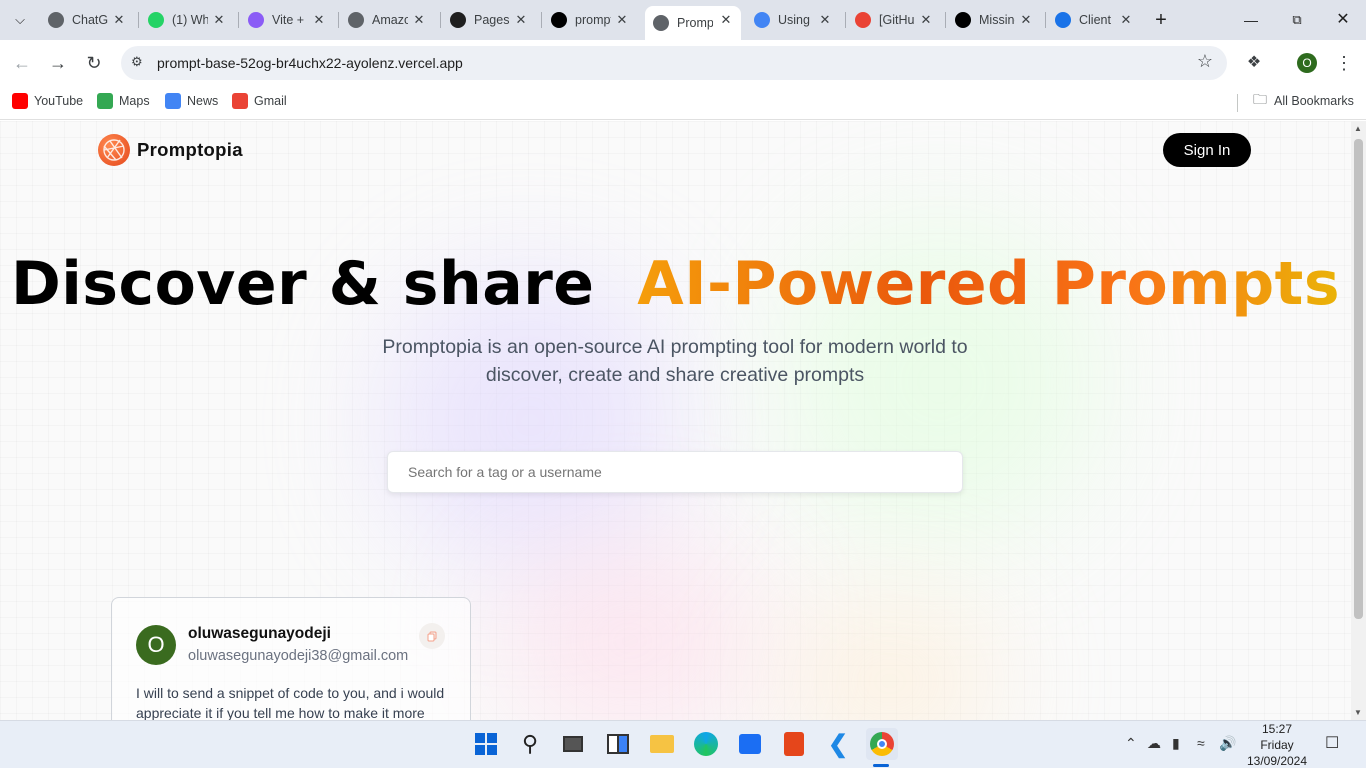 This screenshot has height=769, width=1366. What do you see at coordinates (1063, 20) in the screenshot?
I see `api-icon` at bounding box center [1063, 20].